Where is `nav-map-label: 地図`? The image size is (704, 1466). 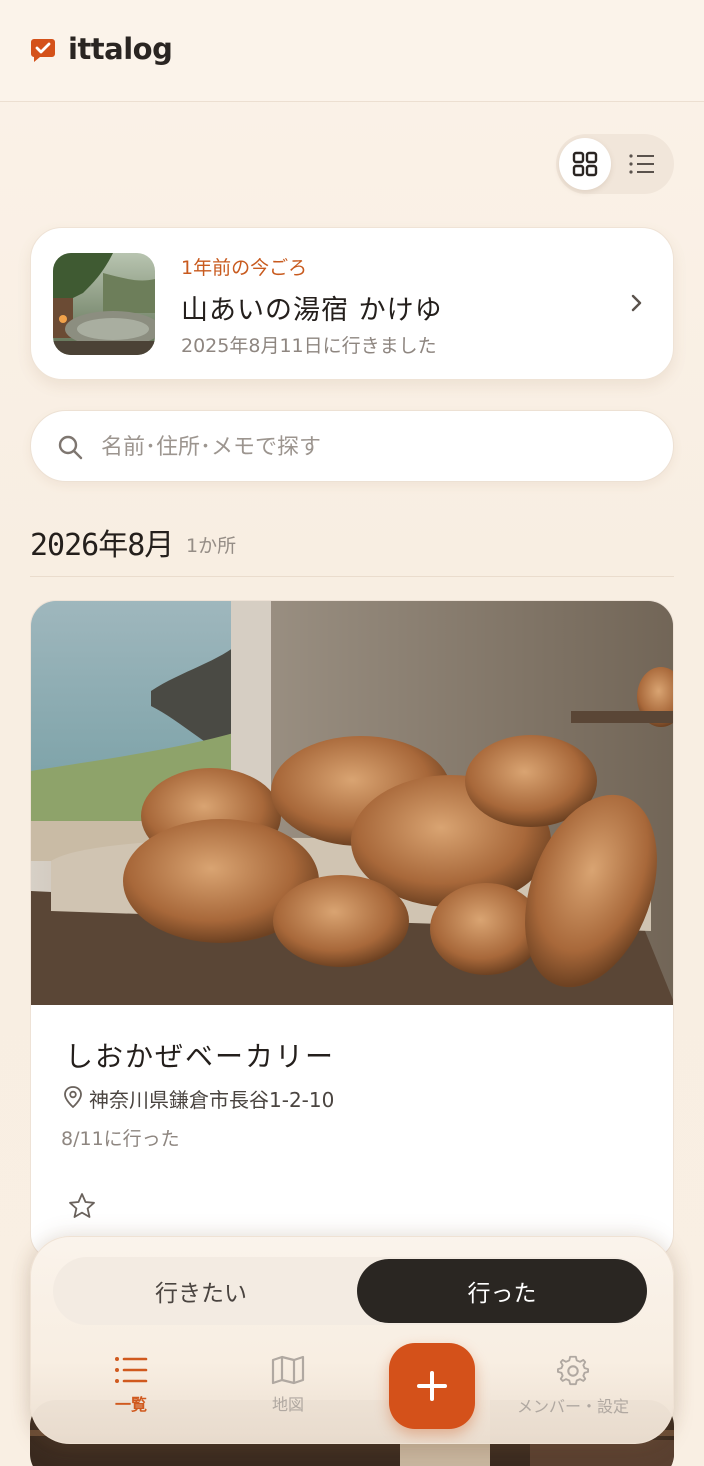 nav-map-label: 地図 is located at coordinates (287, 1404).